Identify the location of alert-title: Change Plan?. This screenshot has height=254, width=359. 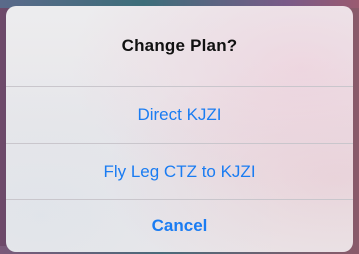
(179, 45).